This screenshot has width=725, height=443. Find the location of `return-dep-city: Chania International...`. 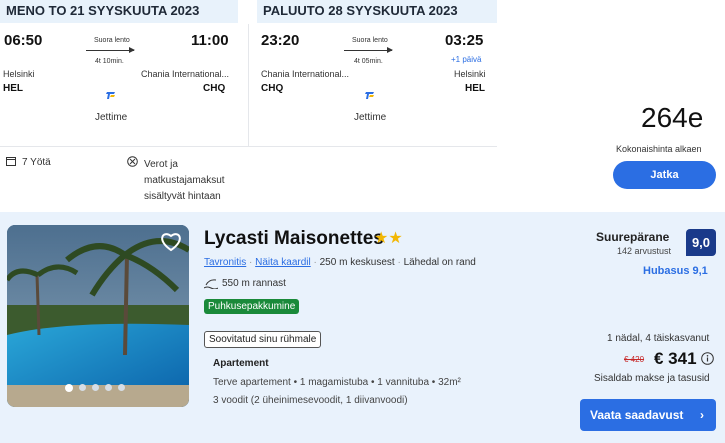

return-dep-city: Chania International... is located at coordinates (305, 74).